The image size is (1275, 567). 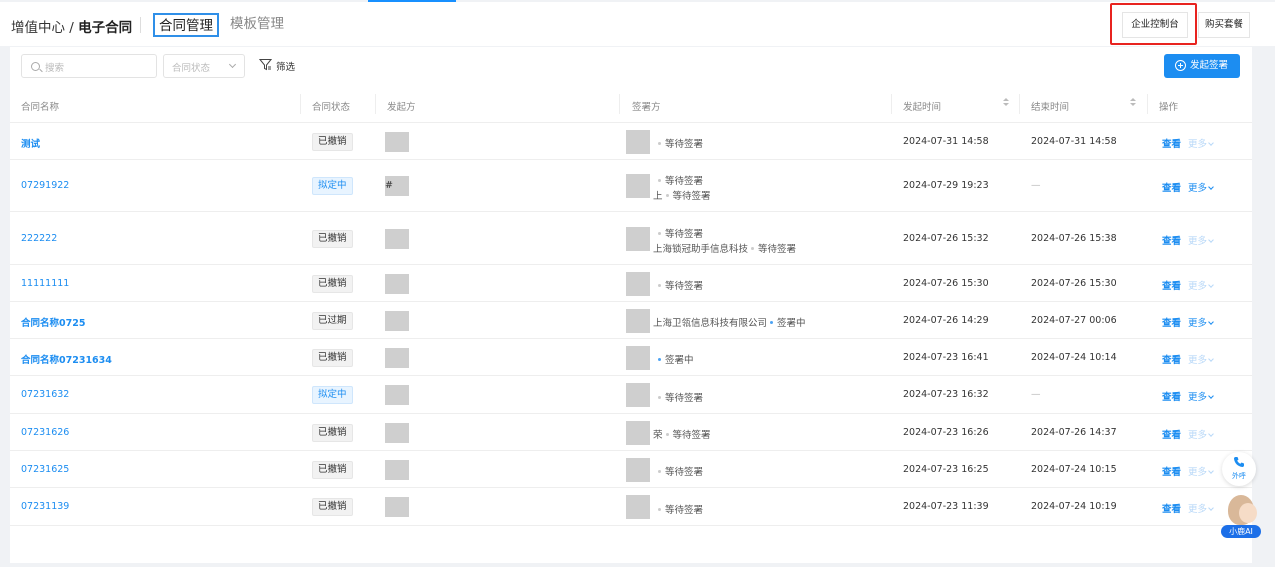 I want to click on filter-icon, so click(x=265, y=65).